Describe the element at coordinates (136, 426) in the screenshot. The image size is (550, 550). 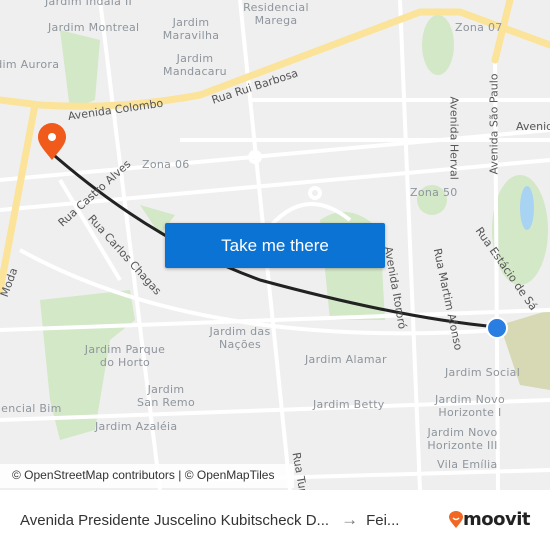
I see `area-label: Jardim Azaléia` at that location.